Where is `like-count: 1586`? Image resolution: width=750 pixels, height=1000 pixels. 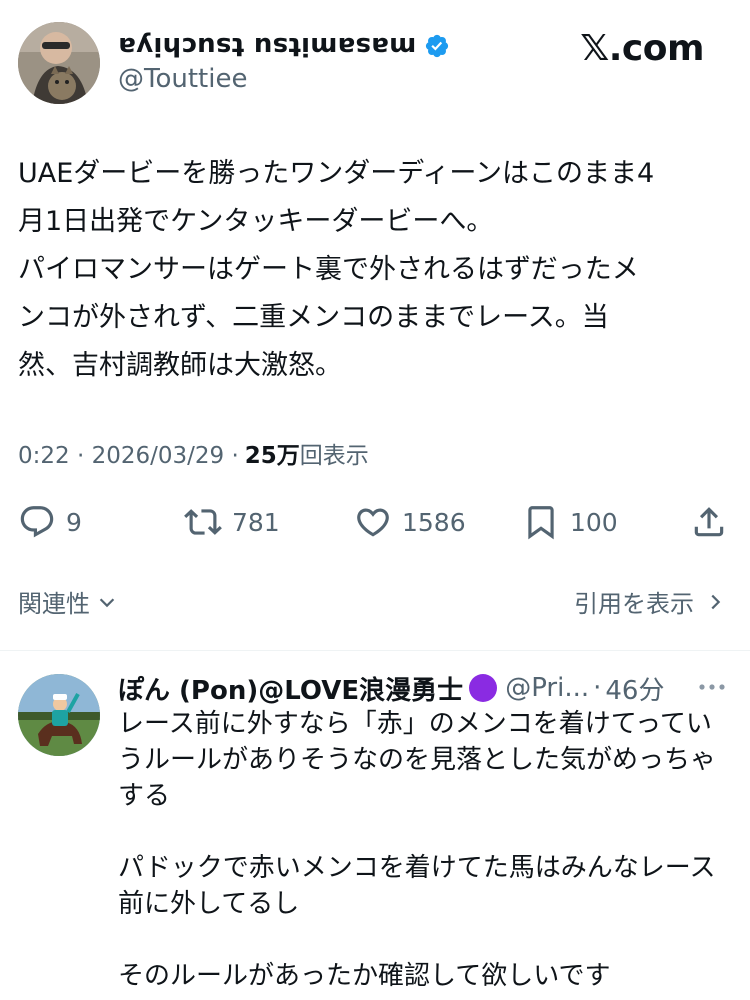 like-count: 1586 is located at coordinates (434, 522).